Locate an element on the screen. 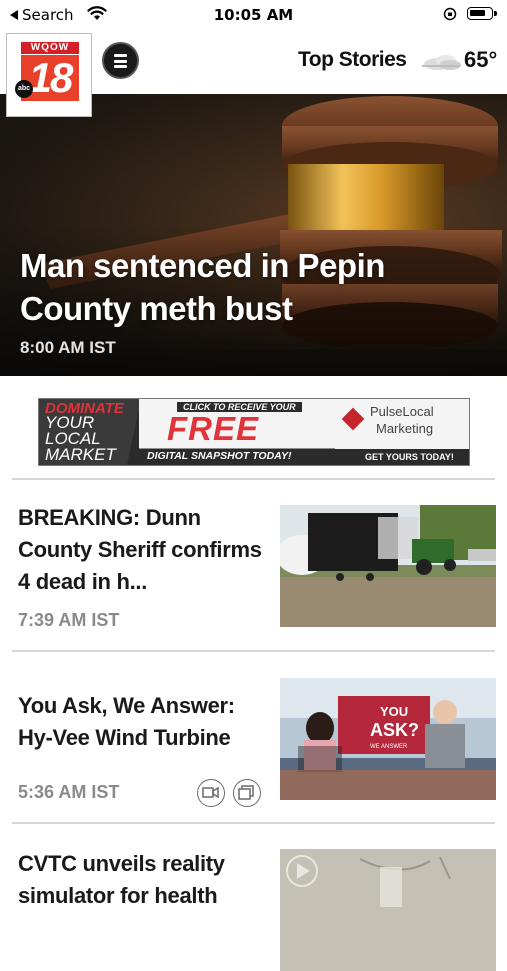 The height and width of the screenshot is (971, 507). story-thumbnail: YOU ASK? WE ANSWER is located at coordinates (388, 739).